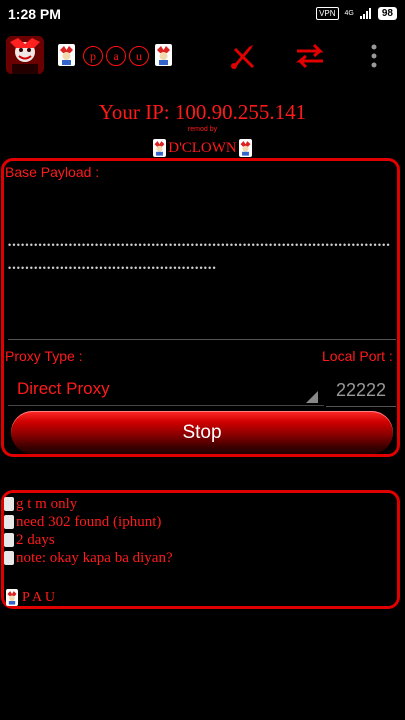 The height and width of the screenshot is (720, 405). I want to click on more-options-button, so click(374, 56).